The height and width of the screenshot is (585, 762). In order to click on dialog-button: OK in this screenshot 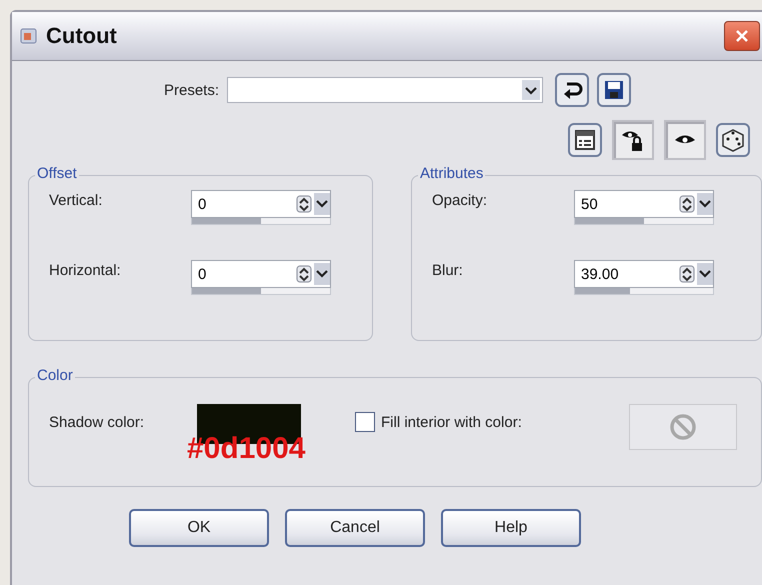, I will do `click(199, 528)`.